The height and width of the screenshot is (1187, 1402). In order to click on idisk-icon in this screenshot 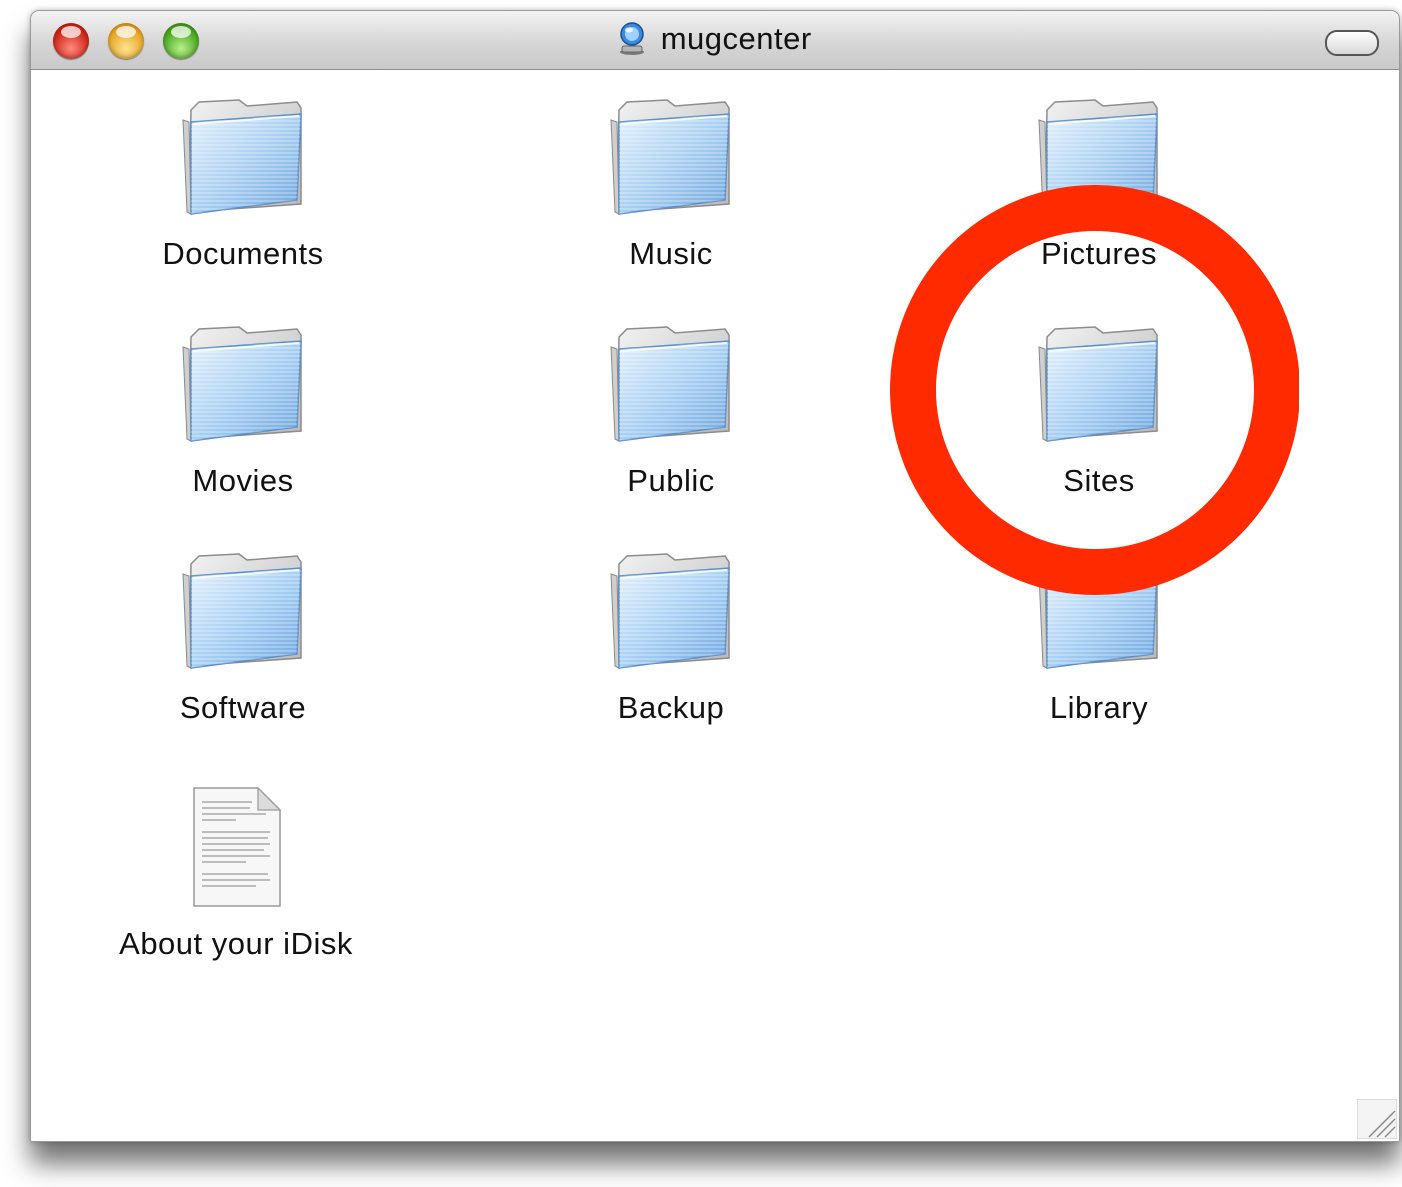, I will do `click(632, 39)`.